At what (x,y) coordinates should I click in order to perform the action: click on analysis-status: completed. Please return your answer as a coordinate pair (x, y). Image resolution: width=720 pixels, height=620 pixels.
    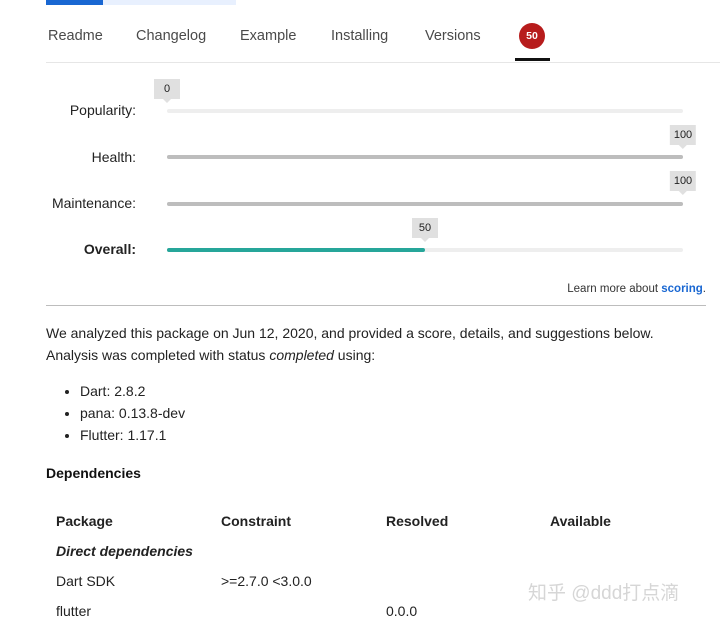
    Looking at the image, I should click on (301, 355).